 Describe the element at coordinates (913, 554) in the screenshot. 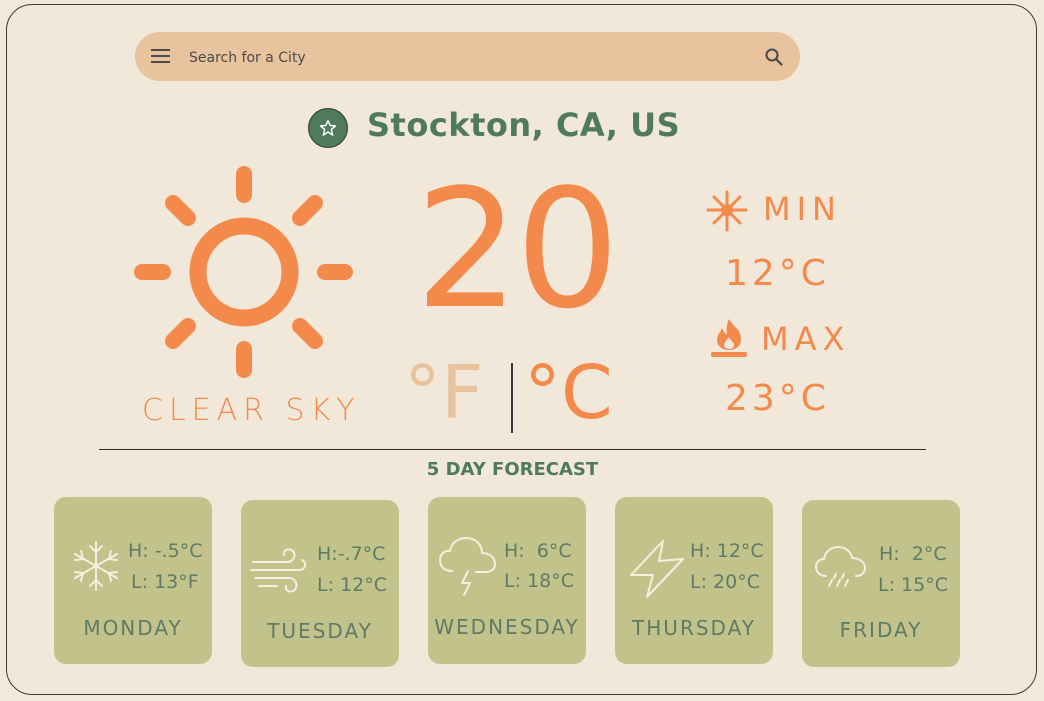

I see `forecast-high: H: 2°C` at that location.